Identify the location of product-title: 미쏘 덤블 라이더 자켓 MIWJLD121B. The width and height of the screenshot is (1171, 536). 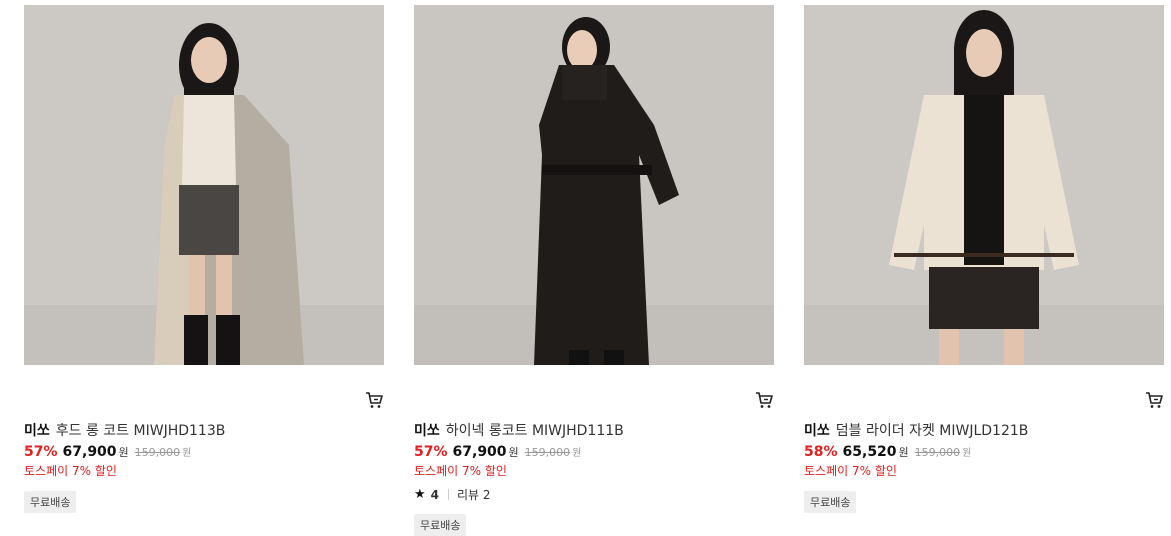
(916, 430).